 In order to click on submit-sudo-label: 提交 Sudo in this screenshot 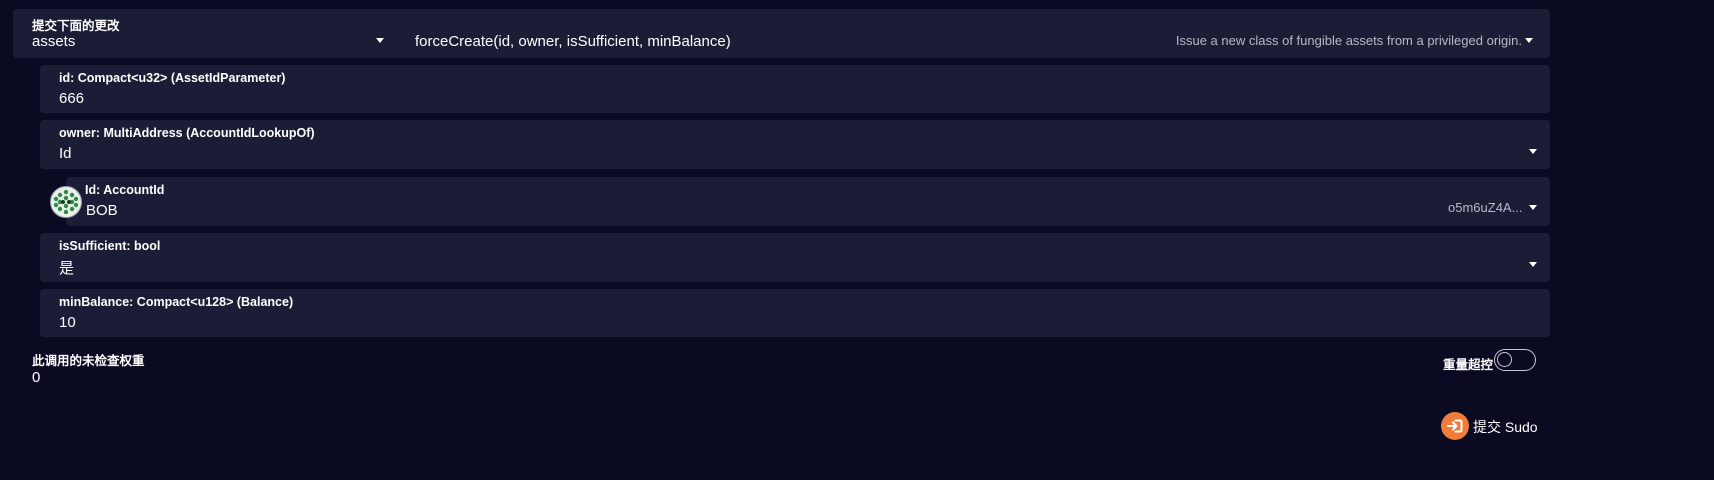, I will do `click(1505, 427)`.